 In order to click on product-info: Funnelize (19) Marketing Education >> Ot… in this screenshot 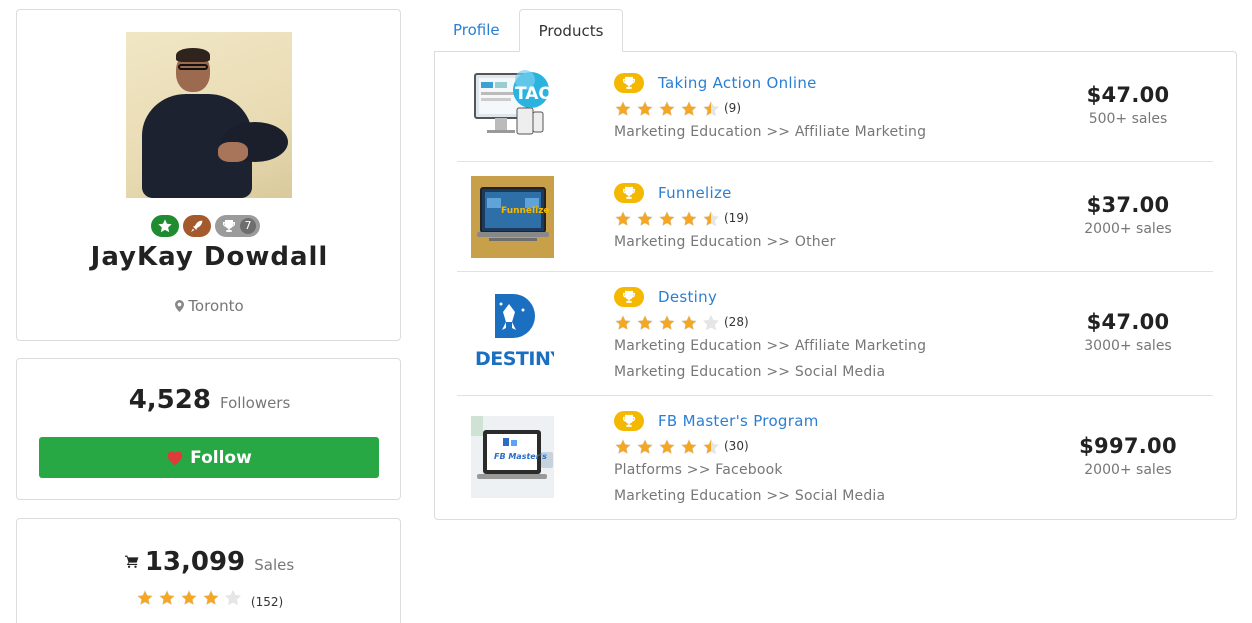, I will do `click(725, 218)`.